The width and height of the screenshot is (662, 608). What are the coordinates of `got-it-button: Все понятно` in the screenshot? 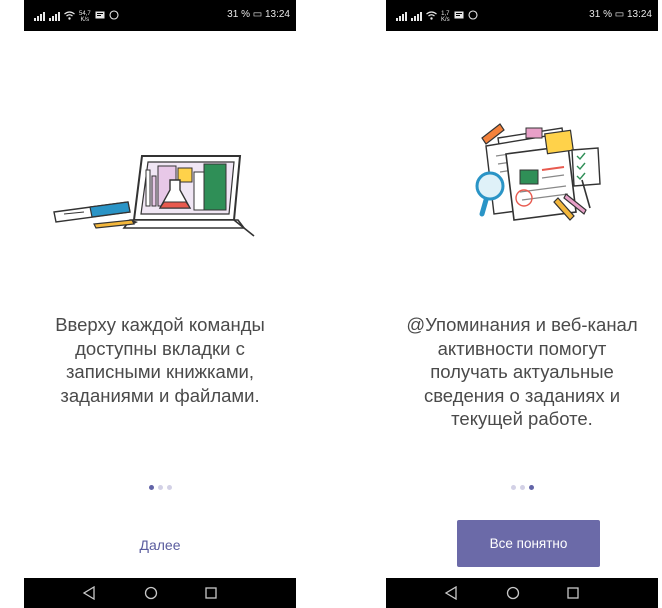 It's located at (528, 543).